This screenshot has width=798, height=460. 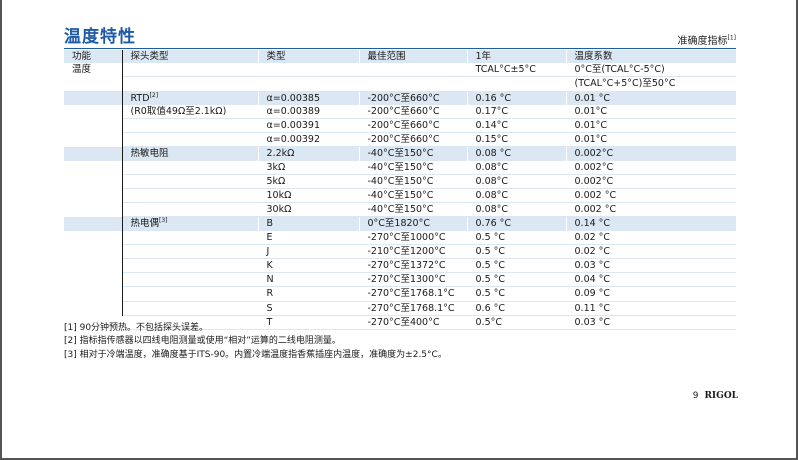 I want to click on cell-text: TCAL°C±5°C, so click(x=505, y=70).